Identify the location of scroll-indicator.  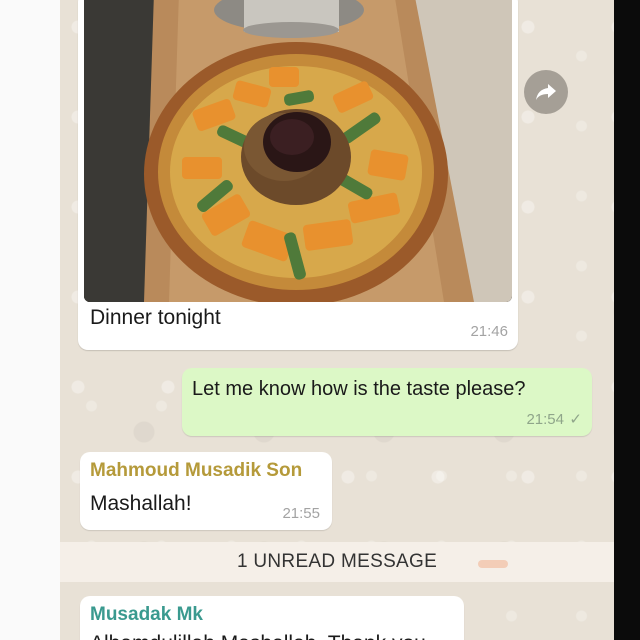
(493, 564).